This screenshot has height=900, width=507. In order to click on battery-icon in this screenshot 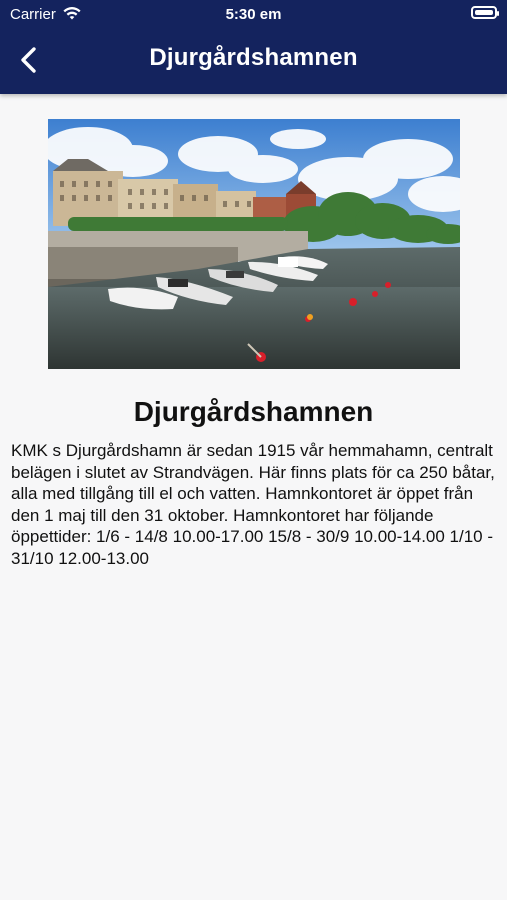, I will do `click(485, 12)`.